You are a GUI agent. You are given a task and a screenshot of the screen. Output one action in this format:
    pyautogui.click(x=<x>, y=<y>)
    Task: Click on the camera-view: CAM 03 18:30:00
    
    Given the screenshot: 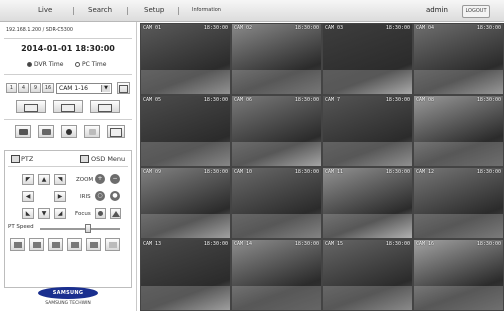 What is the action you would take?
    pyautogui.click(x=367, y=59)
    